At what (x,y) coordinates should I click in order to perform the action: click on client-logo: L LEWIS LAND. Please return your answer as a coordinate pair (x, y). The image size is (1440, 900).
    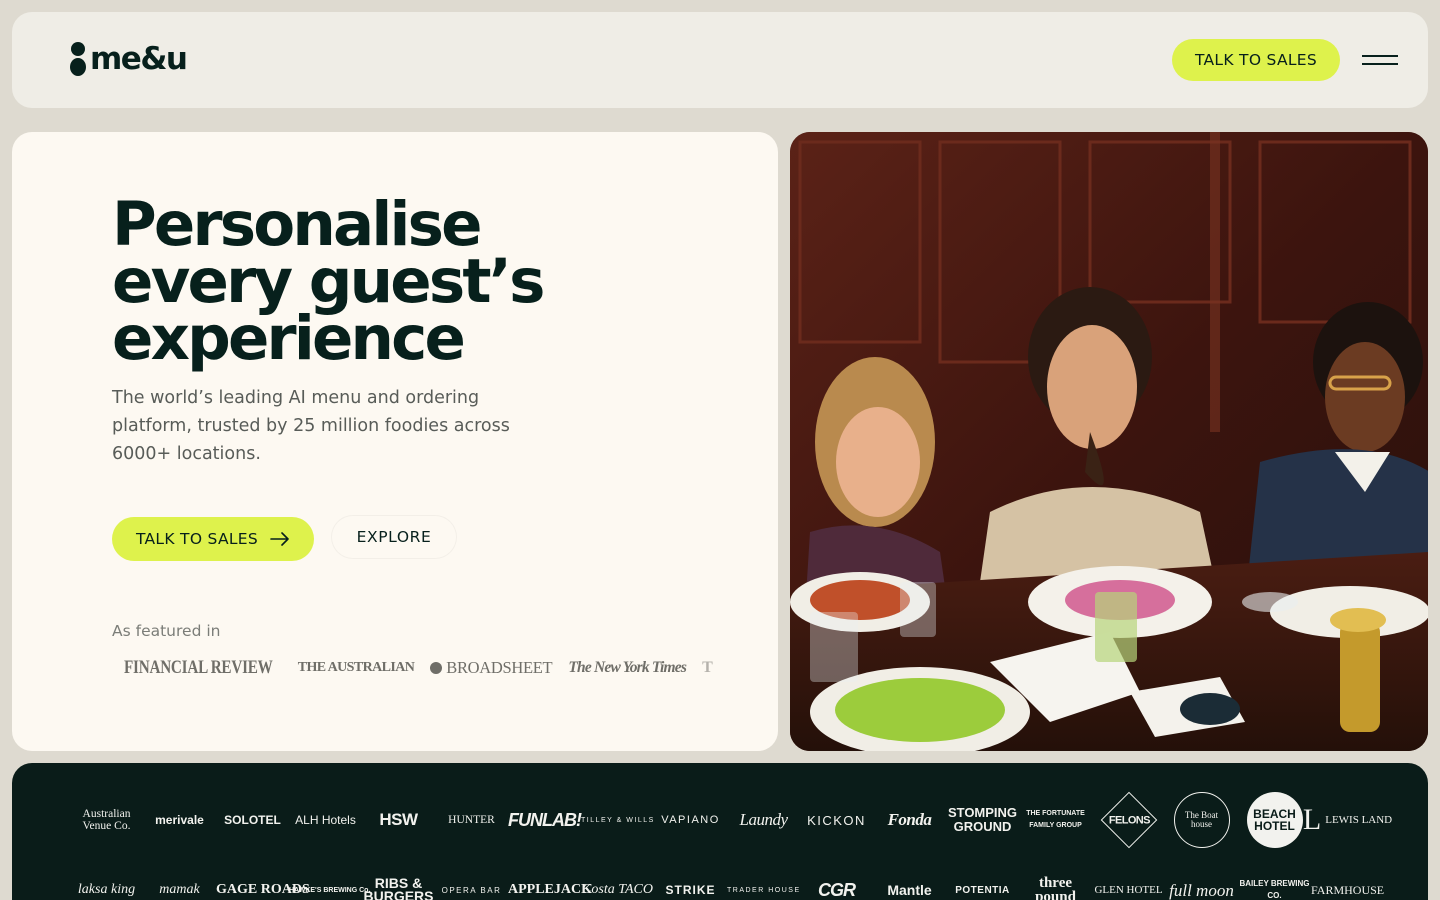
    Looking at the image, I should click on (1347, 820).